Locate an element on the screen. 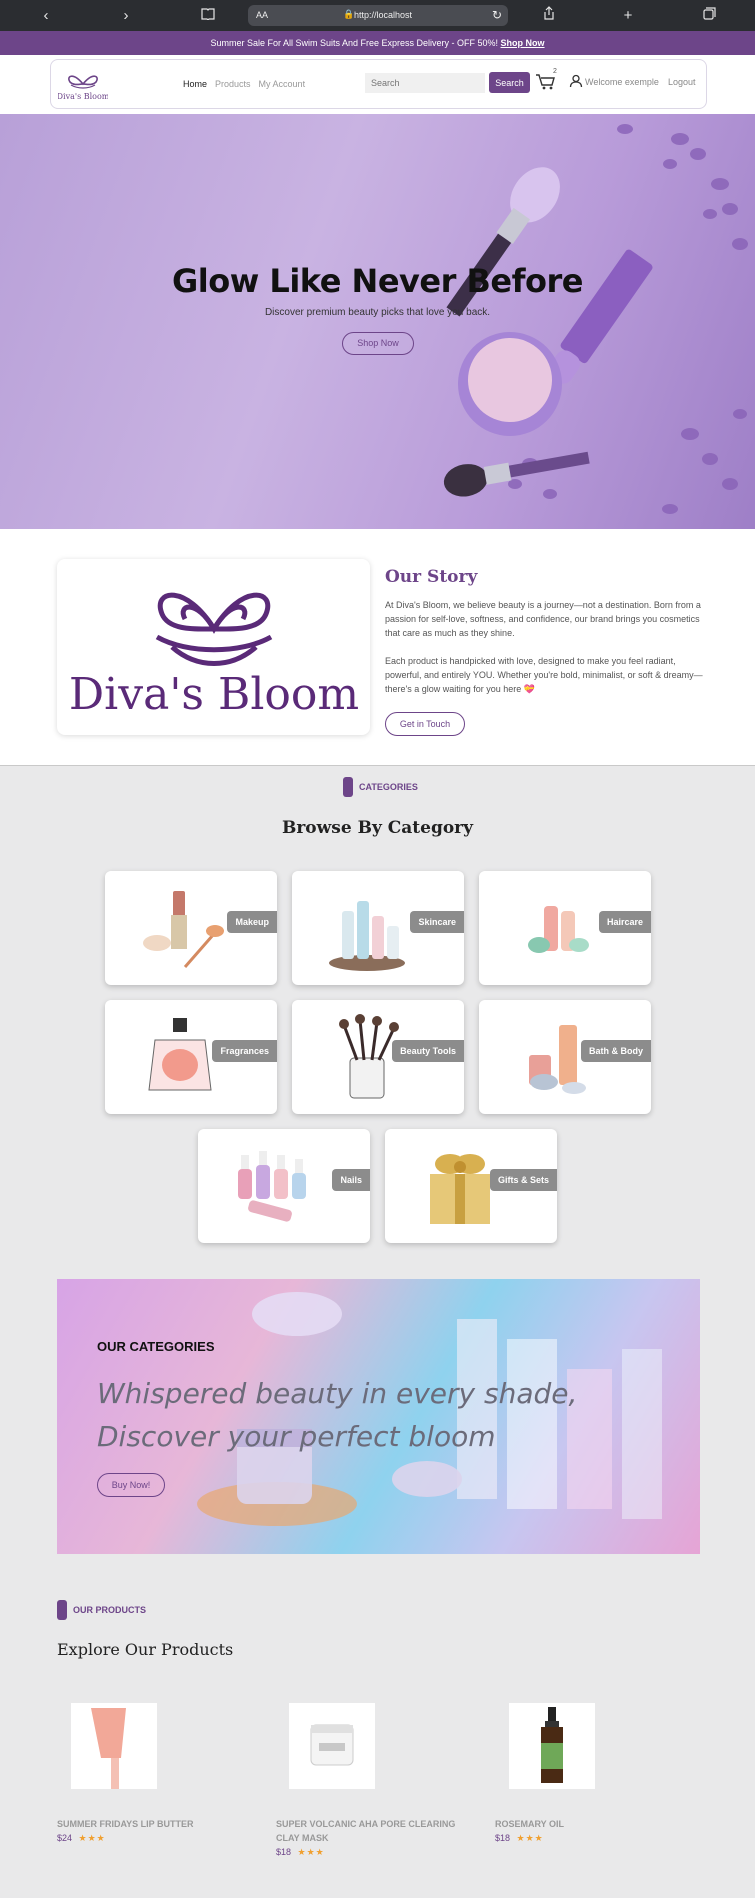 The height and width of the screenshot is (1898, 755). promo-shop-now-link: Shop Now is located at coordinates (523, 43).